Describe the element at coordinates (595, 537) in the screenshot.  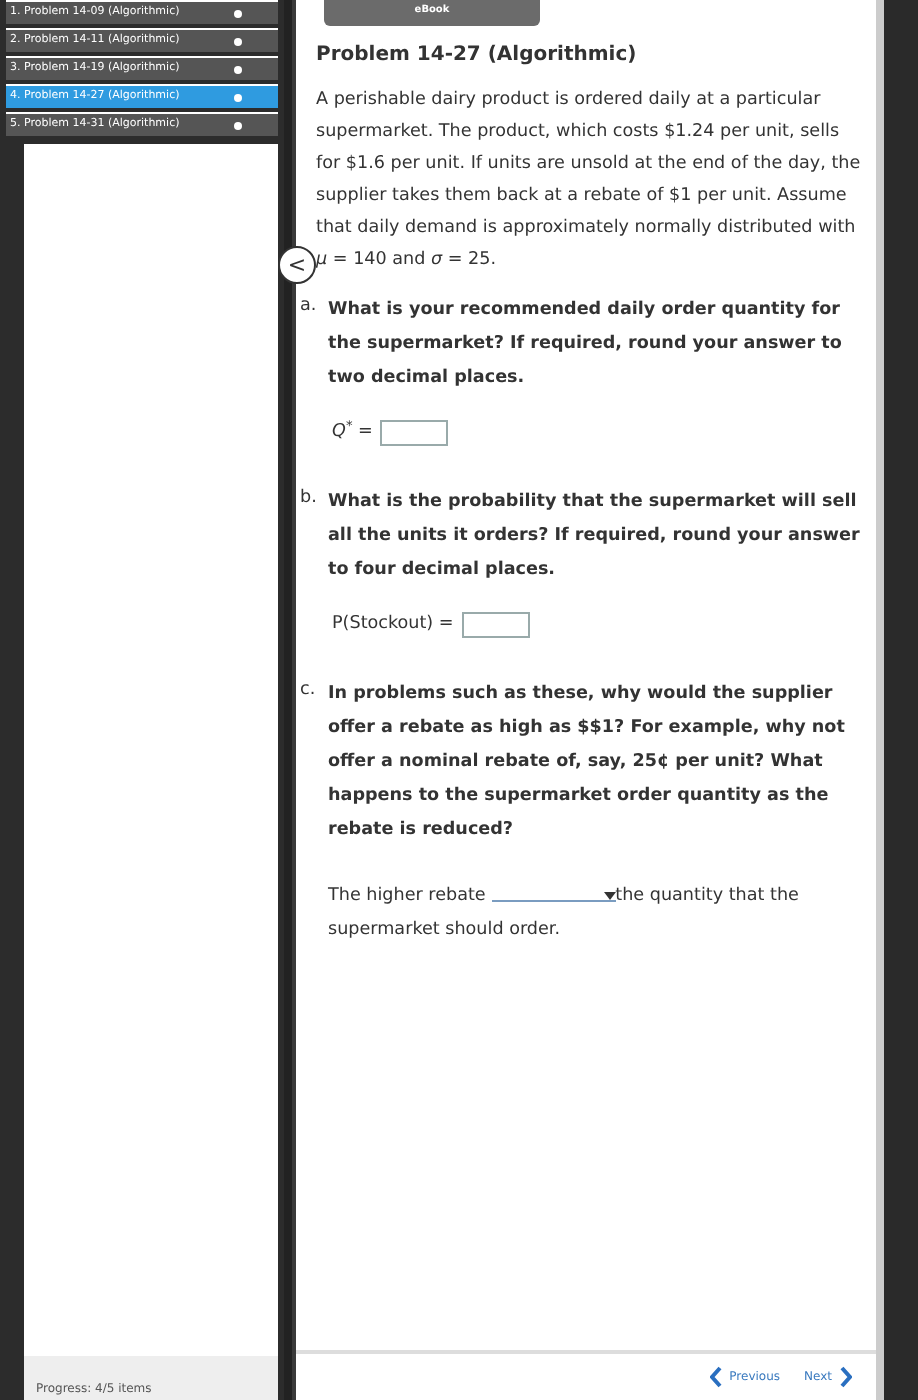
I see `question-text: What is the probability that the supermarket will sell all the units it orders? If required, round your answer to four decimal places.` at that location.